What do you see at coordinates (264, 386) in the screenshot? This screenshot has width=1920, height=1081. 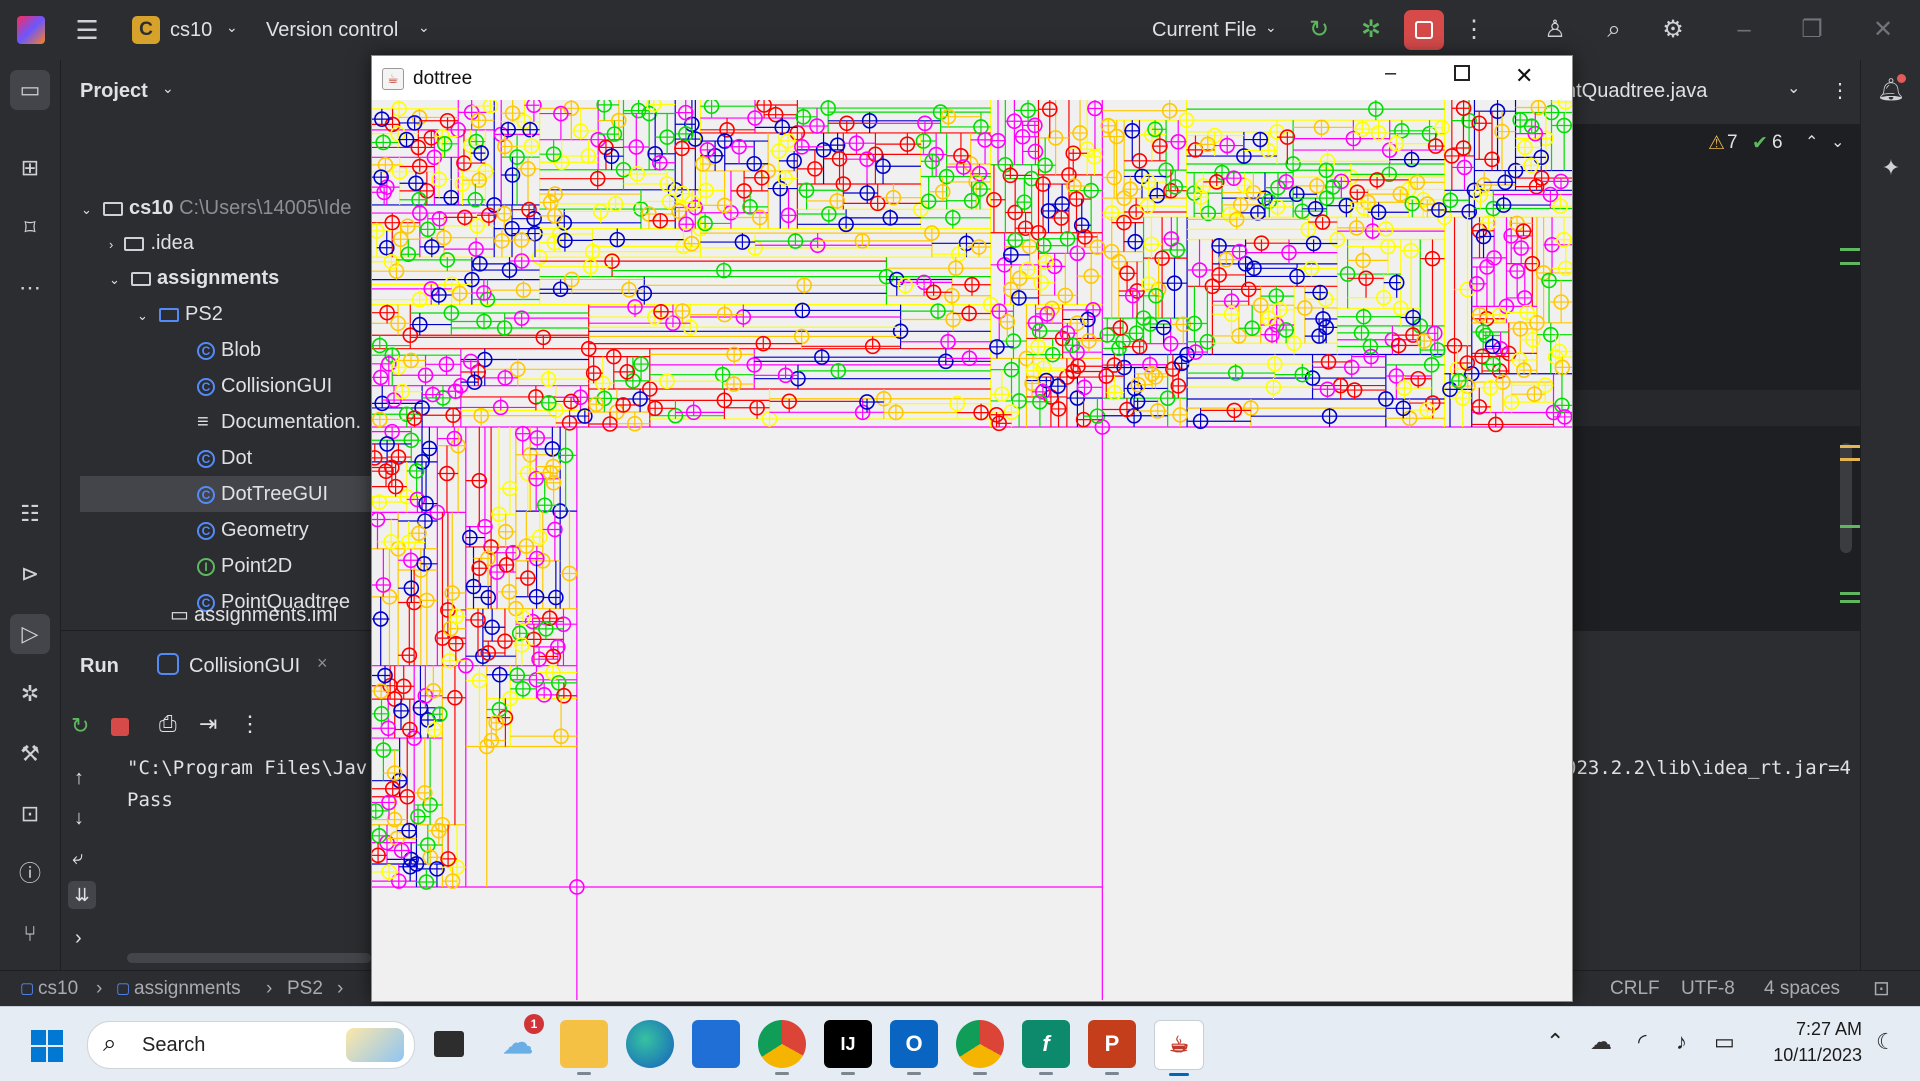 I see `tree-row-collisiongui: C CollisionGUI` at bounding box center [264, 386].